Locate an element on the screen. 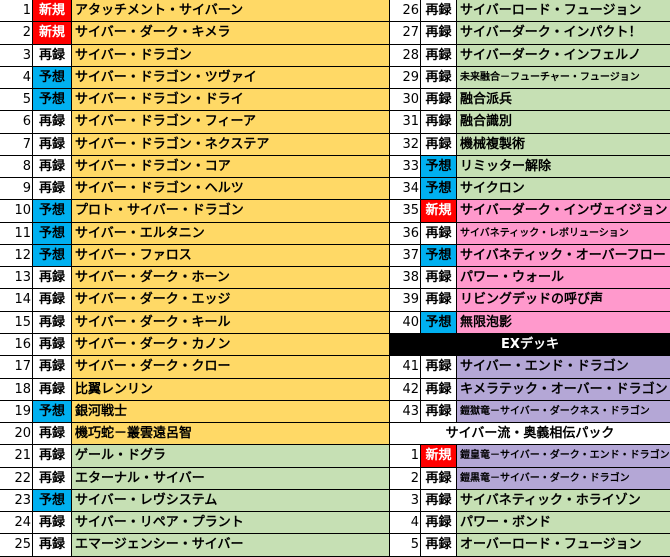 The image size is (670, 557). card-name: サイバー・ダーク・ホーン is located at coordinates (230, 278).